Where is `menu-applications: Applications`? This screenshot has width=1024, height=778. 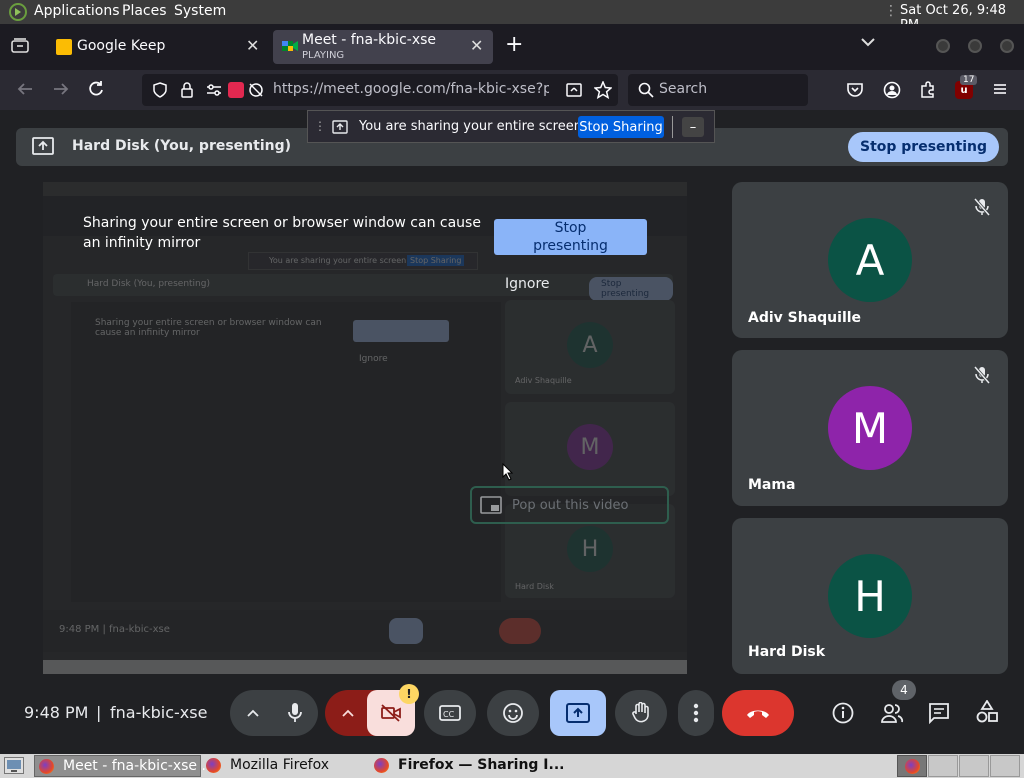 menu-applications: Applications is located at coordinates (77, 11).